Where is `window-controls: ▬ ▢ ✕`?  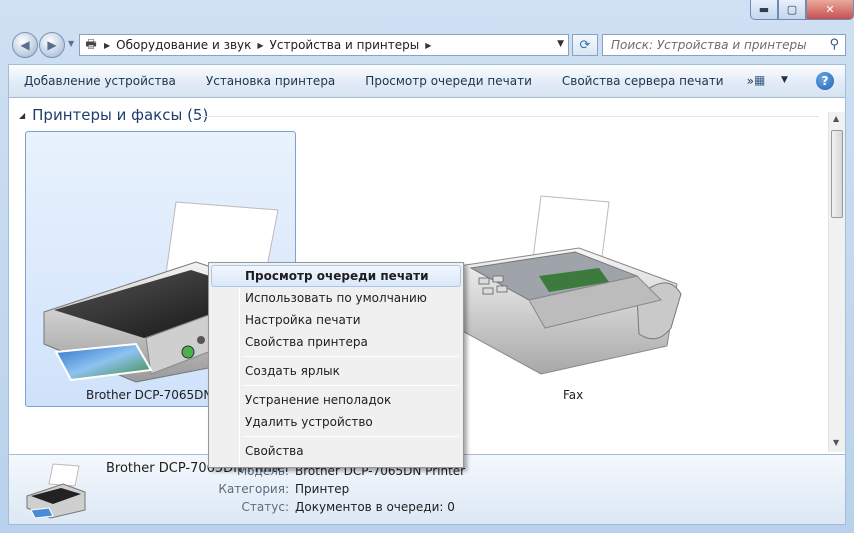 window-controls: ▬ ▢ ✕ is located at coordinates (802, 10).